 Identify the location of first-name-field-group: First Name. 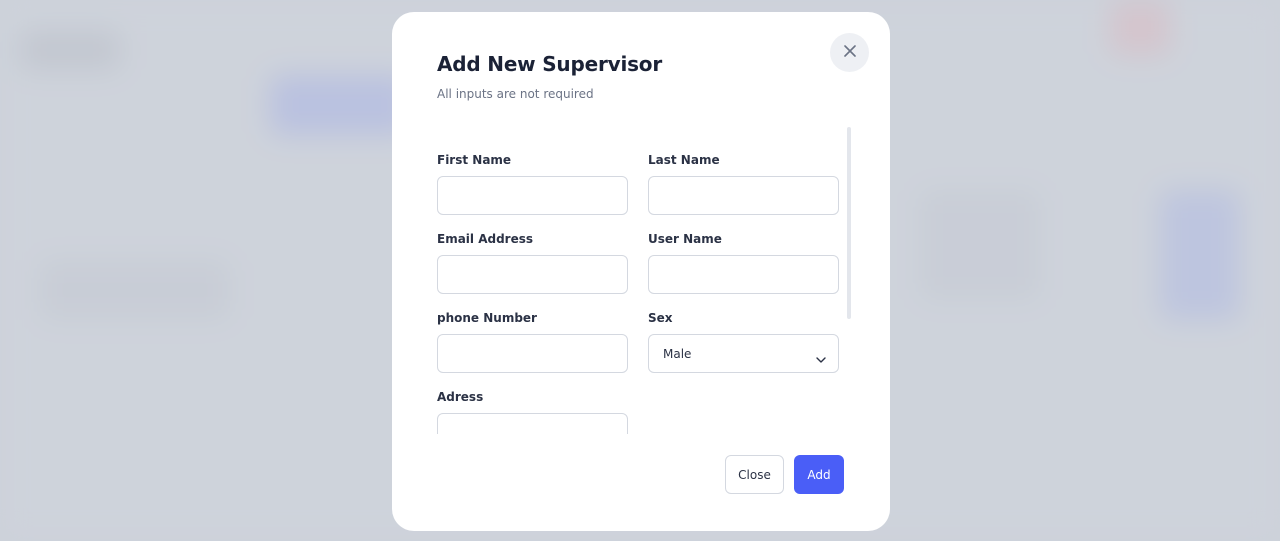
(532, 184).